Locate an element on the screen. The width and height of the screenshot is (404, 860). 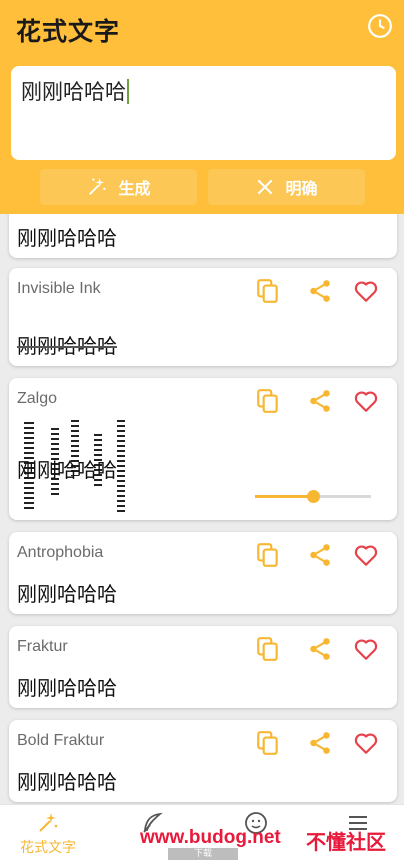
style-card-antrophobia: Antrophobia 刚刚哈哈哈 is located at coordinates (203, 573).